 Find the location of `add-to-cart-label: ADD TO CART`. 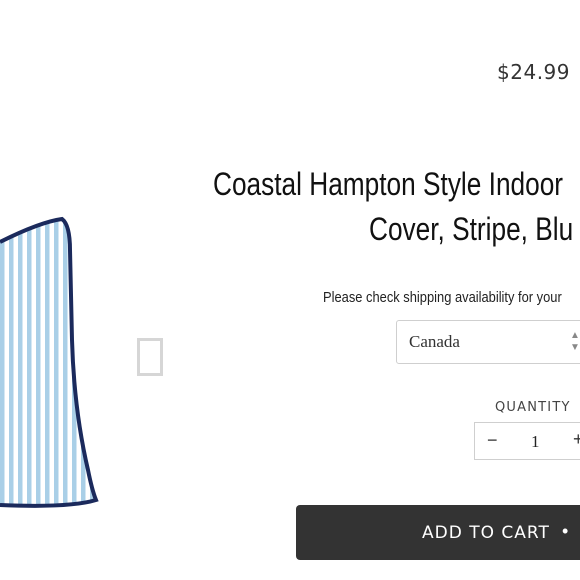

add-to-cart-label: ADD TO CART is located at coordinates (486, 533).